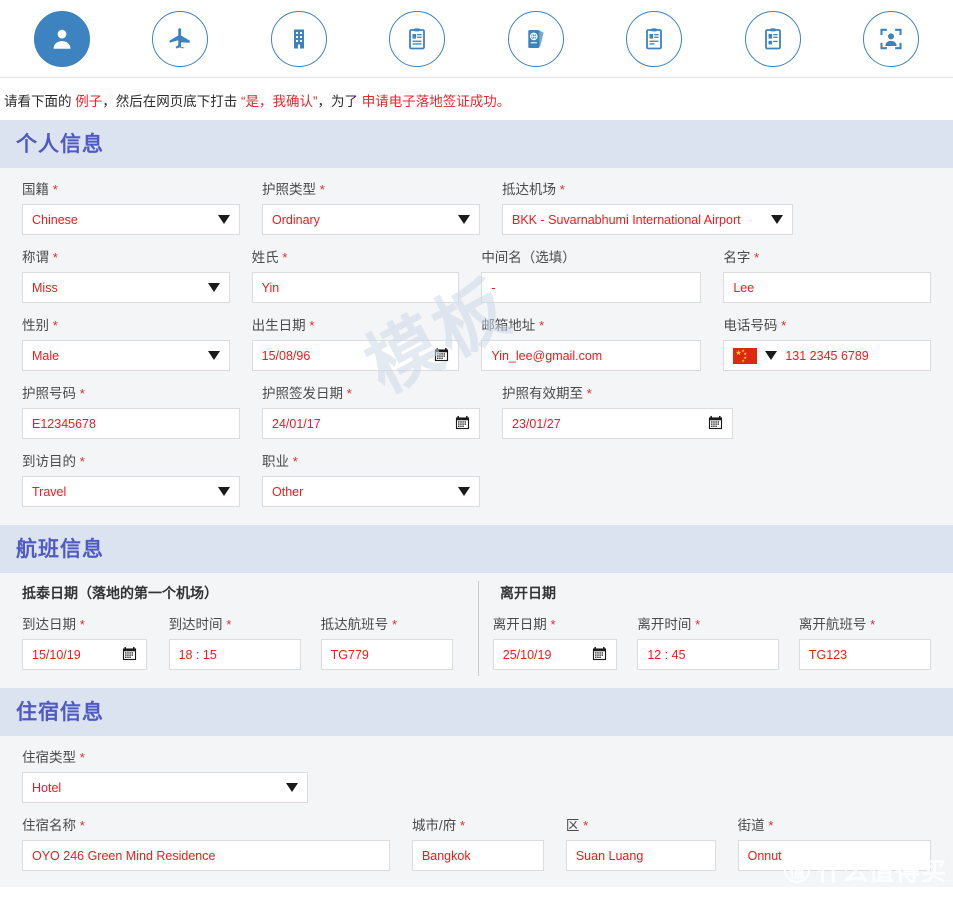  Describe the element at coordinates (172, 101) in the screenshot. I see `instruction-part-2: ，然后在网页底下打击` at that location.